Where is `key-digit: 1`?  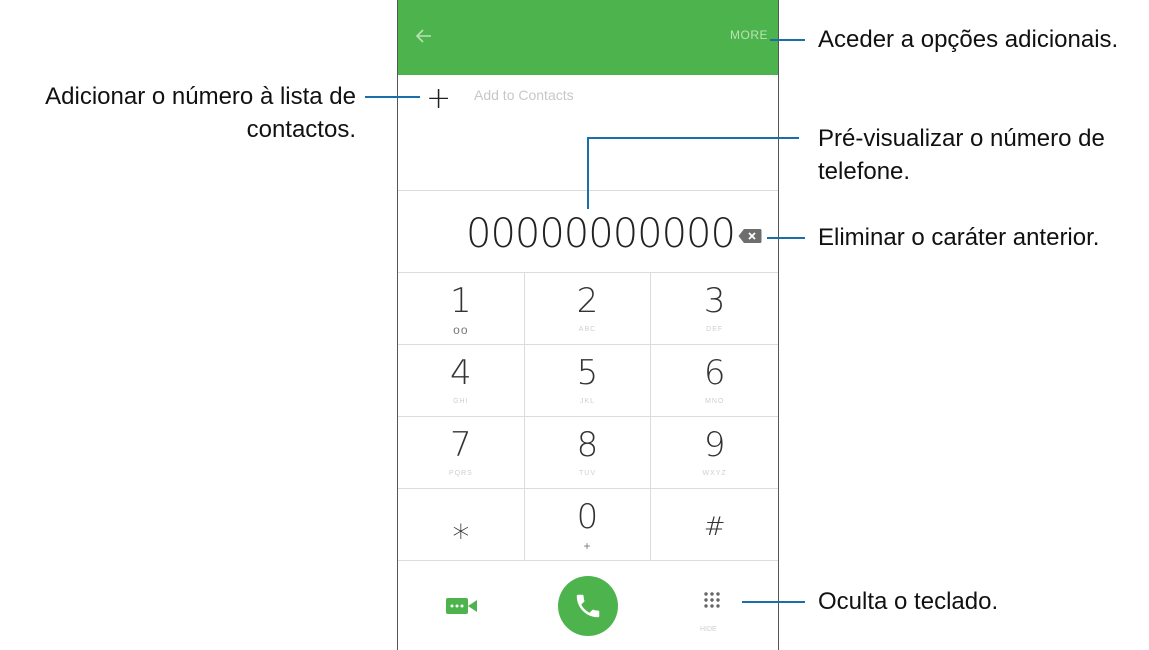
key-digit: 1 is located at coordinates (461, 301).